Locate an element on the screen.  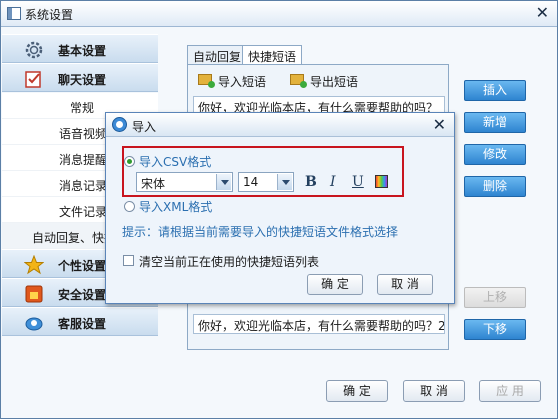
add-button: 新增 is located at coordinates (495, 122).